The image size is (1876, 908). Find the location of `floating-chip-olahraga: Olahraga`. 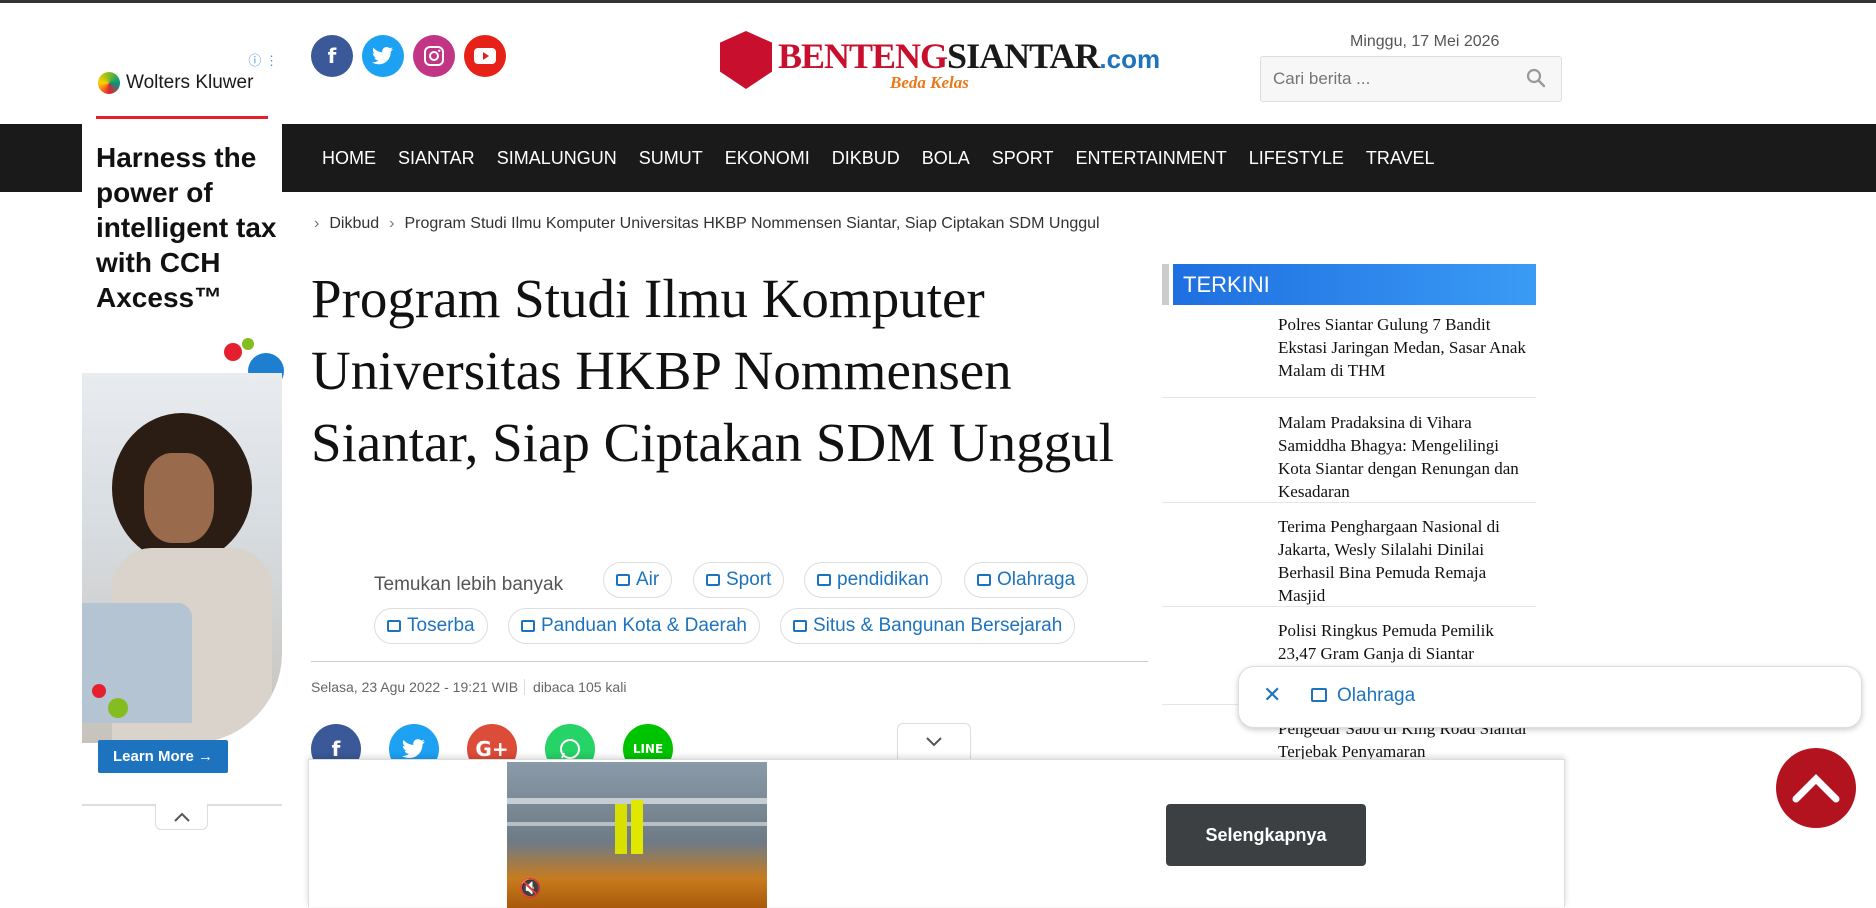

floating-chip-olahraga: Olahraga is located at coordinates (1363, 696).